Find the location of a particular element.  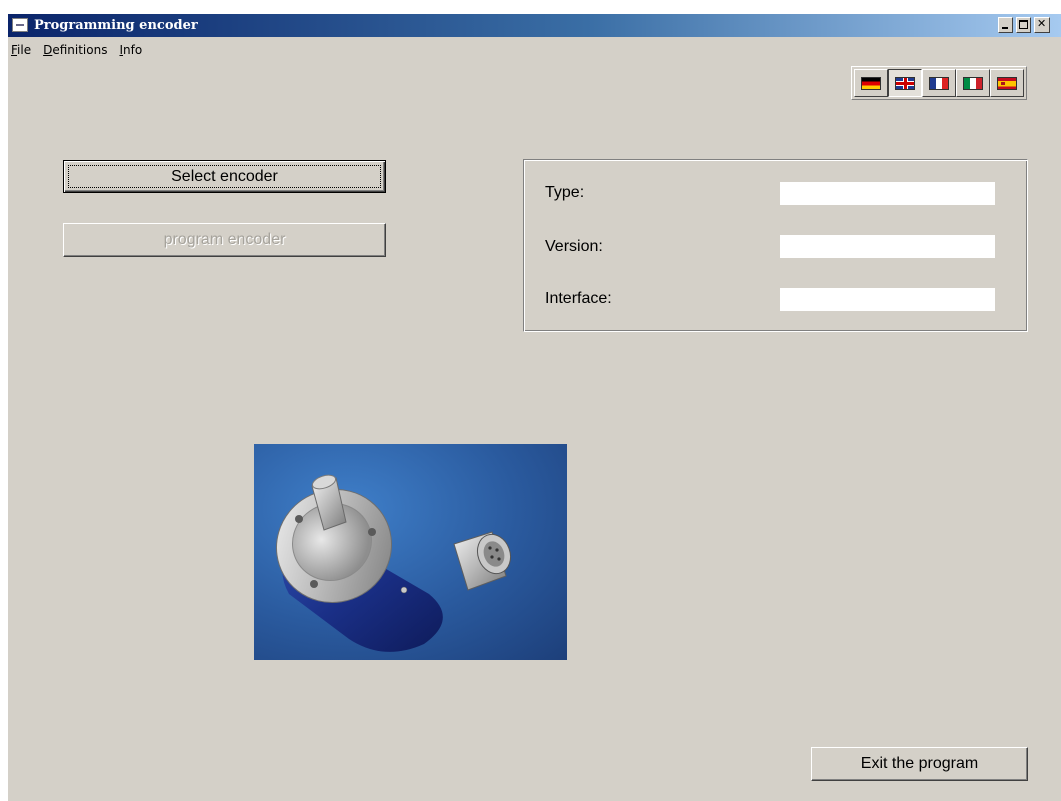

flag-france-icon is located at coordinates (939, 83).